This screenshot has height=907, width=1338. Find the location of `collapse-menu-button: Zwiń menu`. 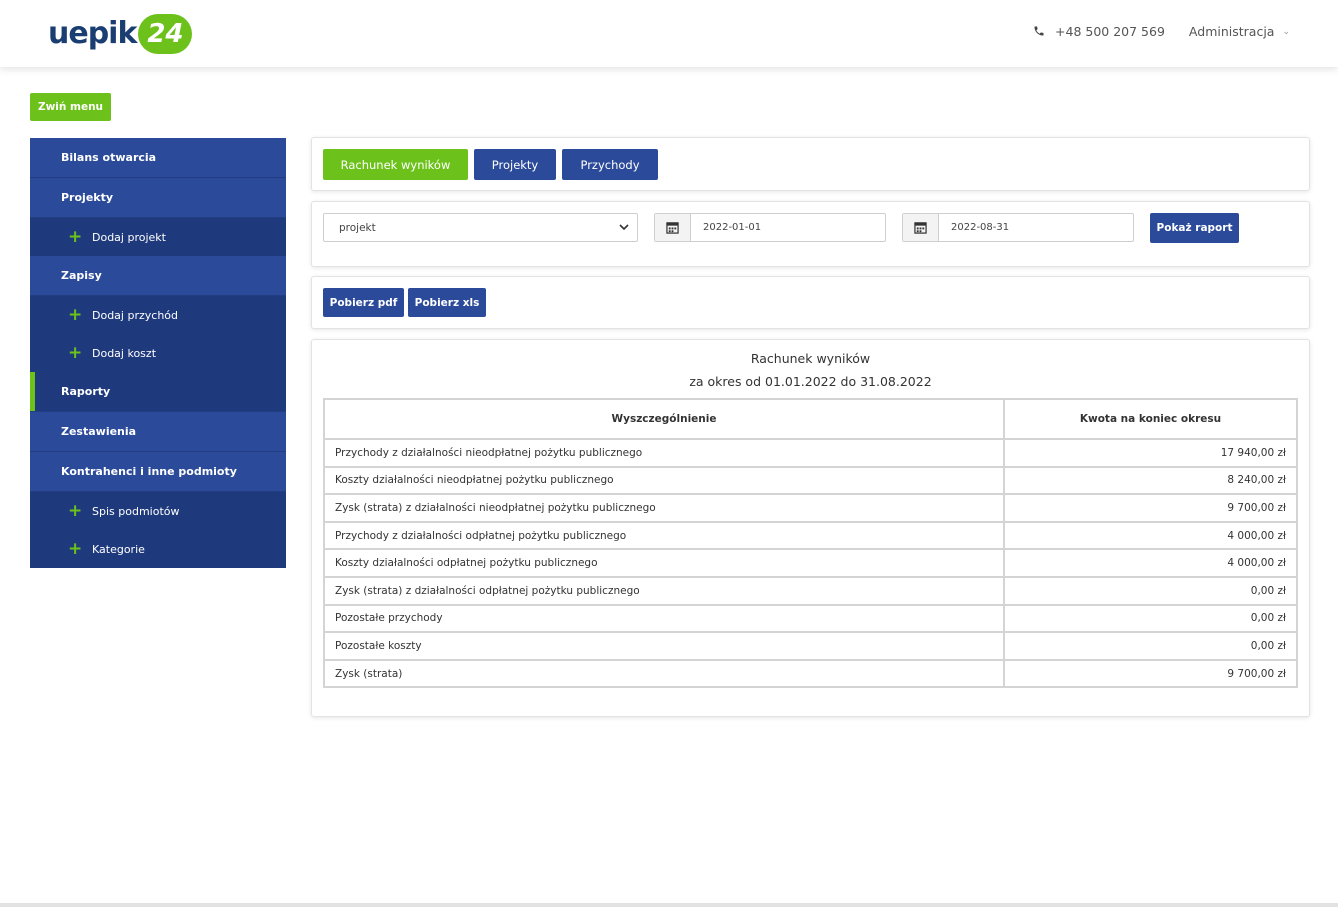

collapse-menu-button: Zwiń menu is located at coordinates (70, 107).